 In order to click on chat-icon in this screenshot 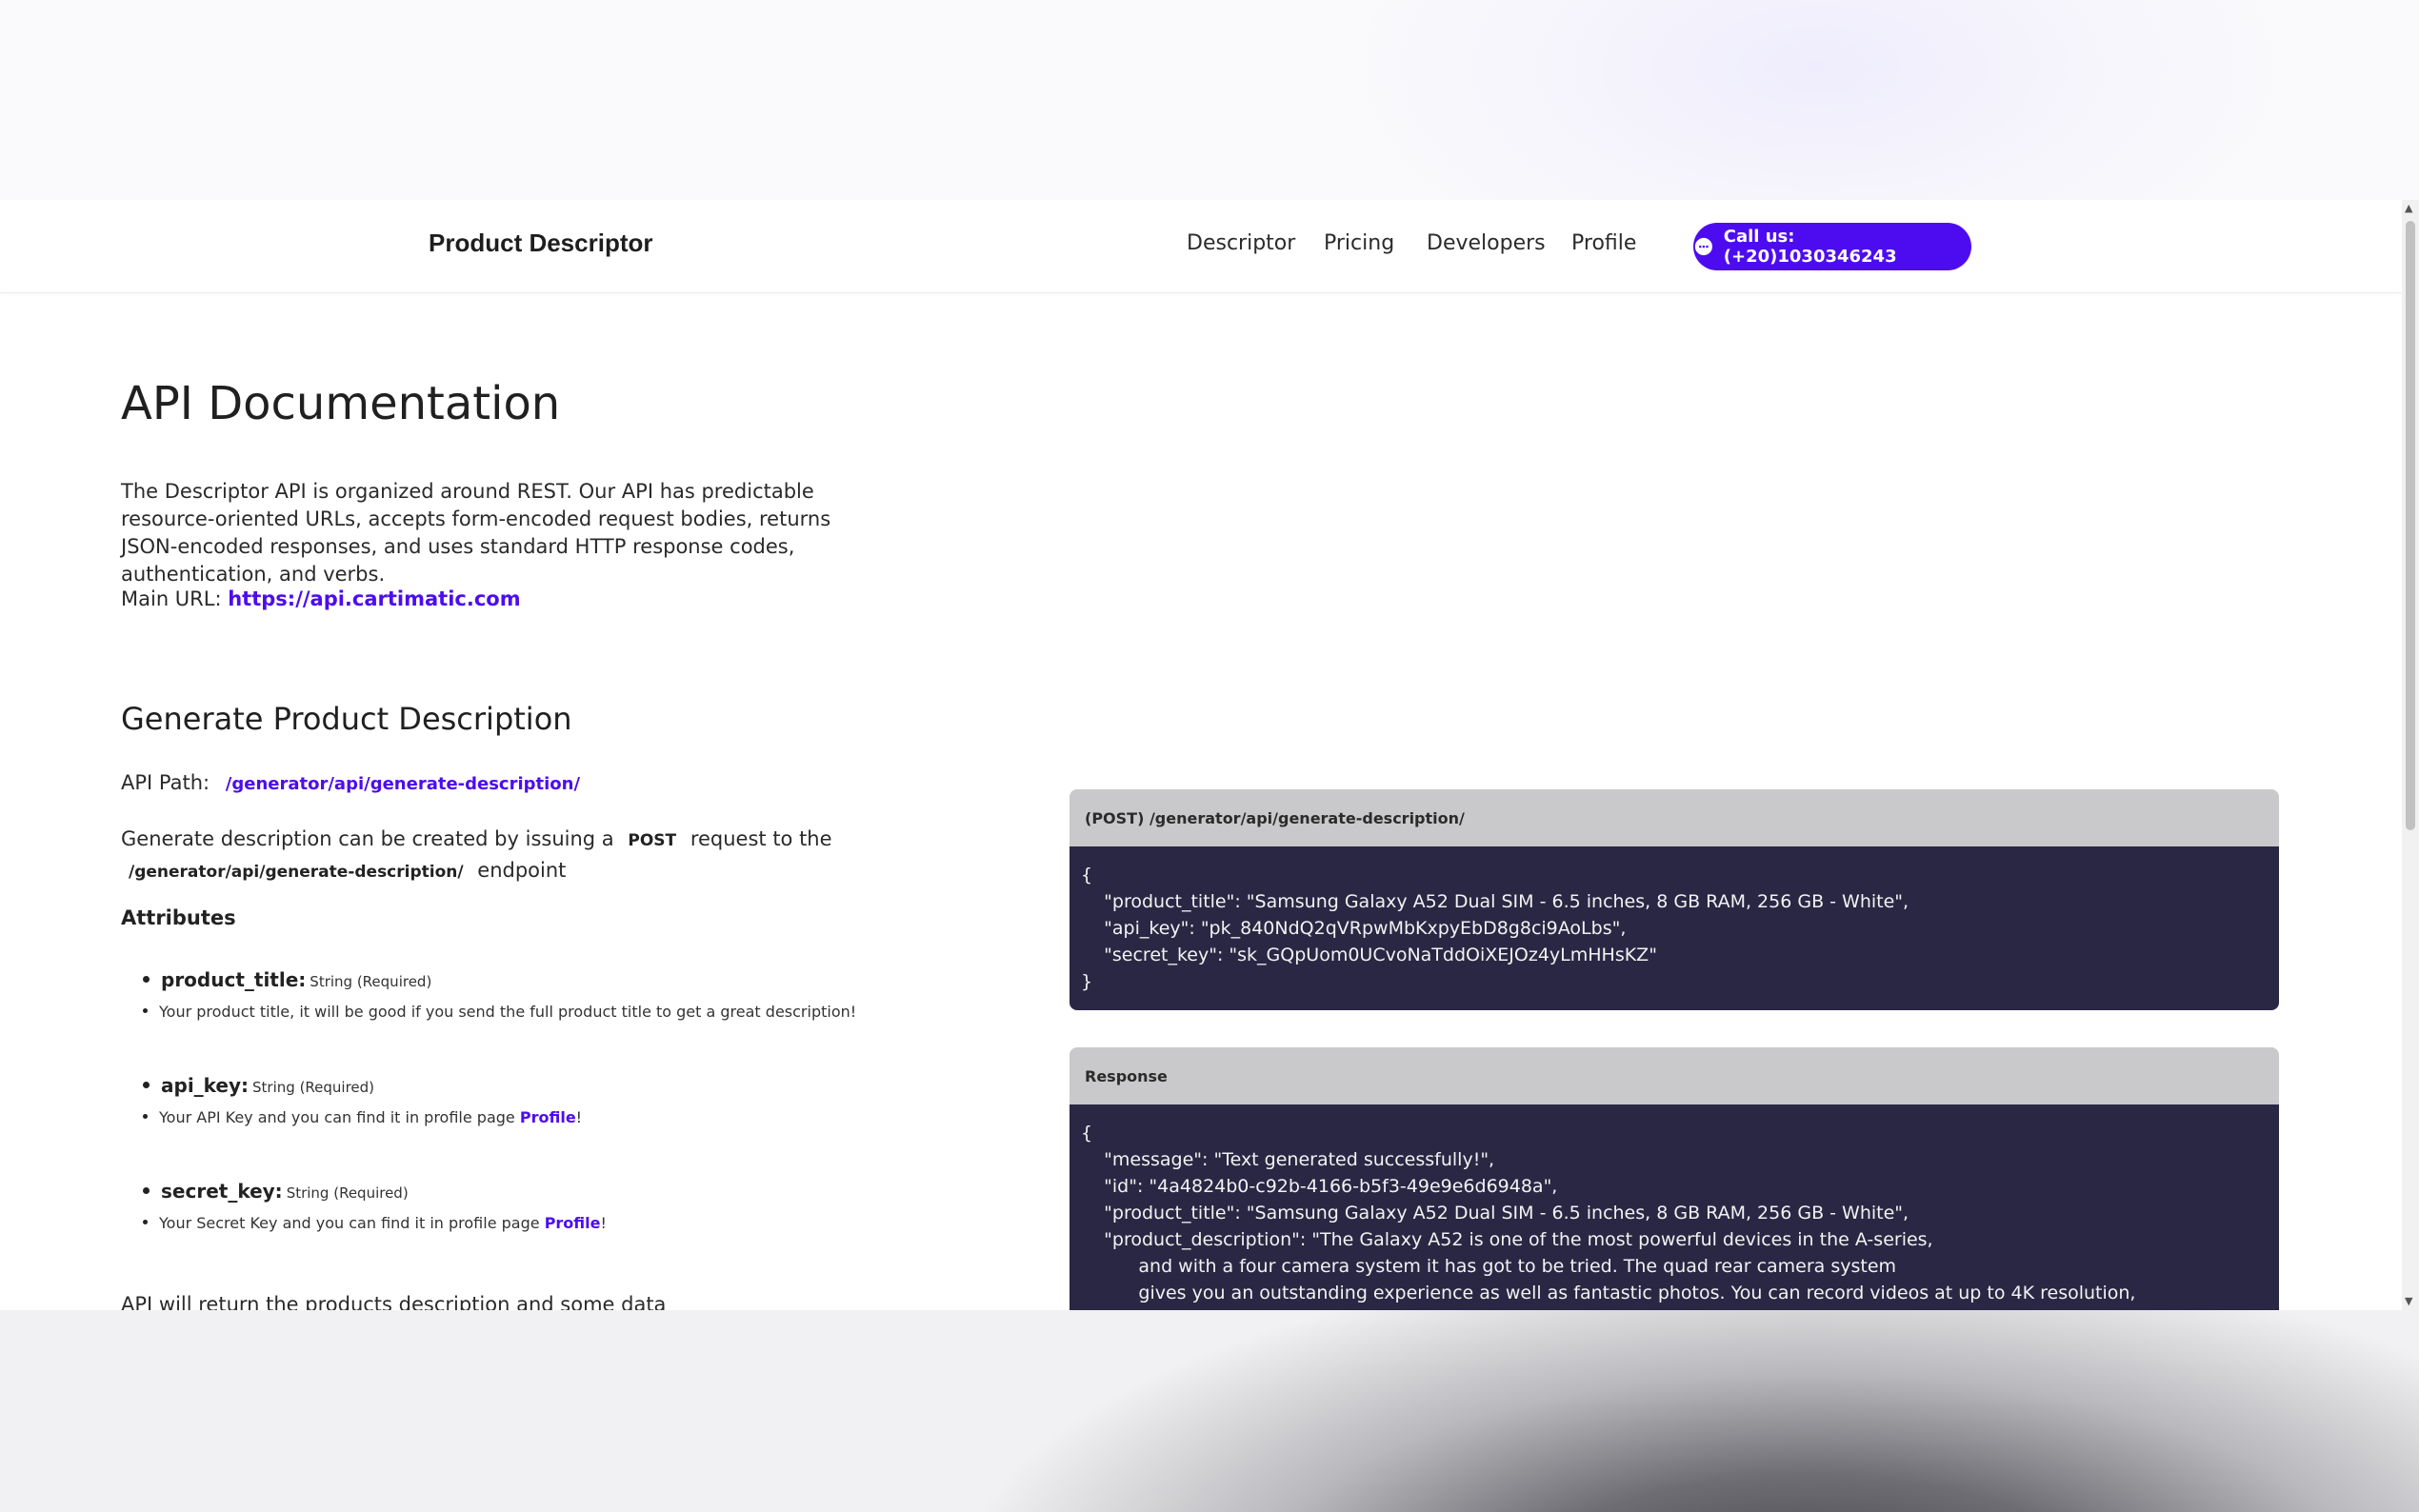, I will do `click(1703, 246)`.